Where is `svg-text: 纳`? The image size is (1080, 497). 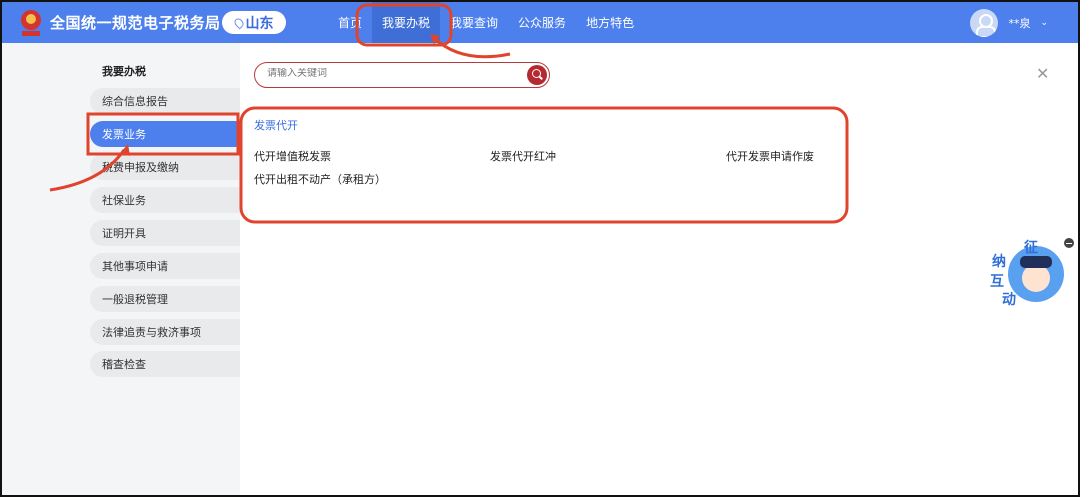 svg-text: 纳 is located at coordinates (999, 261).